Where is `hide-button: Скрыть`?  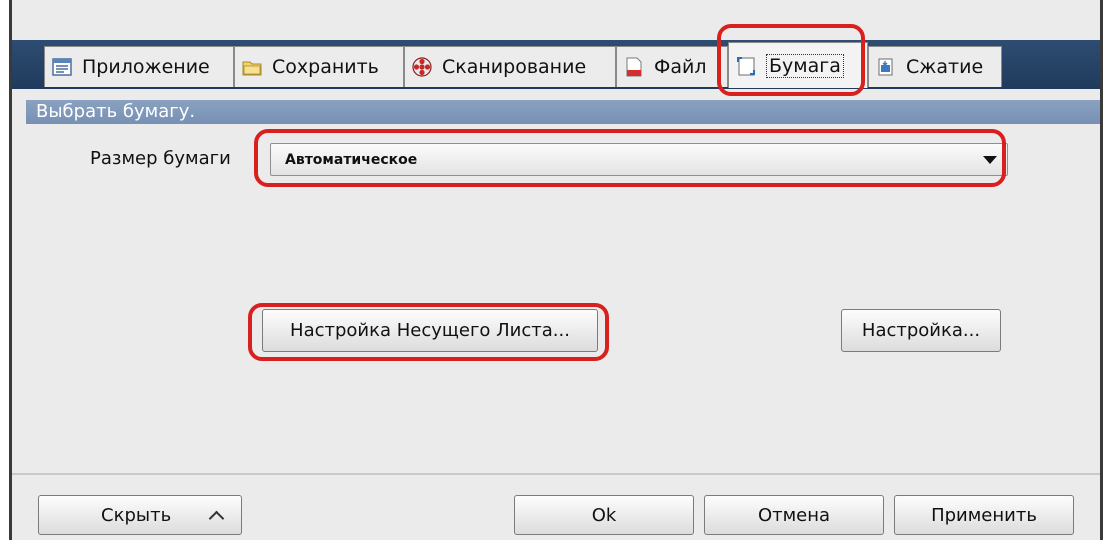
hide-button: Скрыть is located at coordinates (140, 515).